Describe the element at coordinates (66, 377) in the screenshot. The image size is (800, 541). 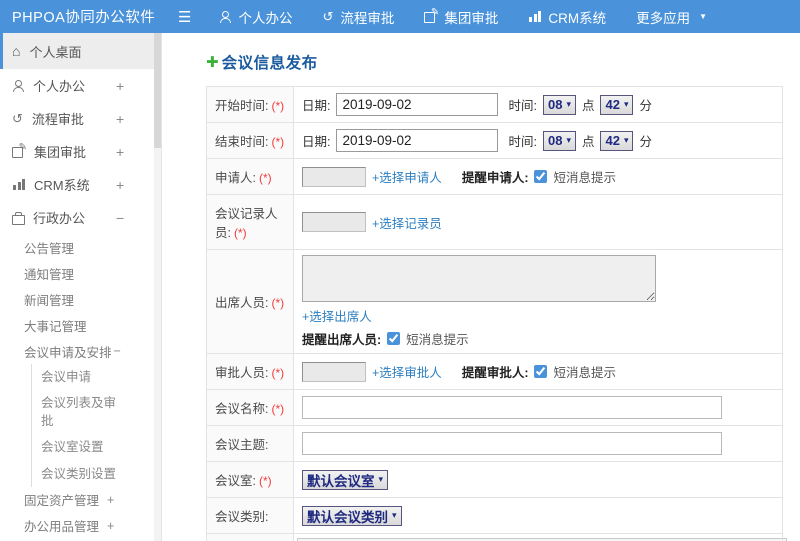
I see `sidebar-item-label: 会议申请` at that location.